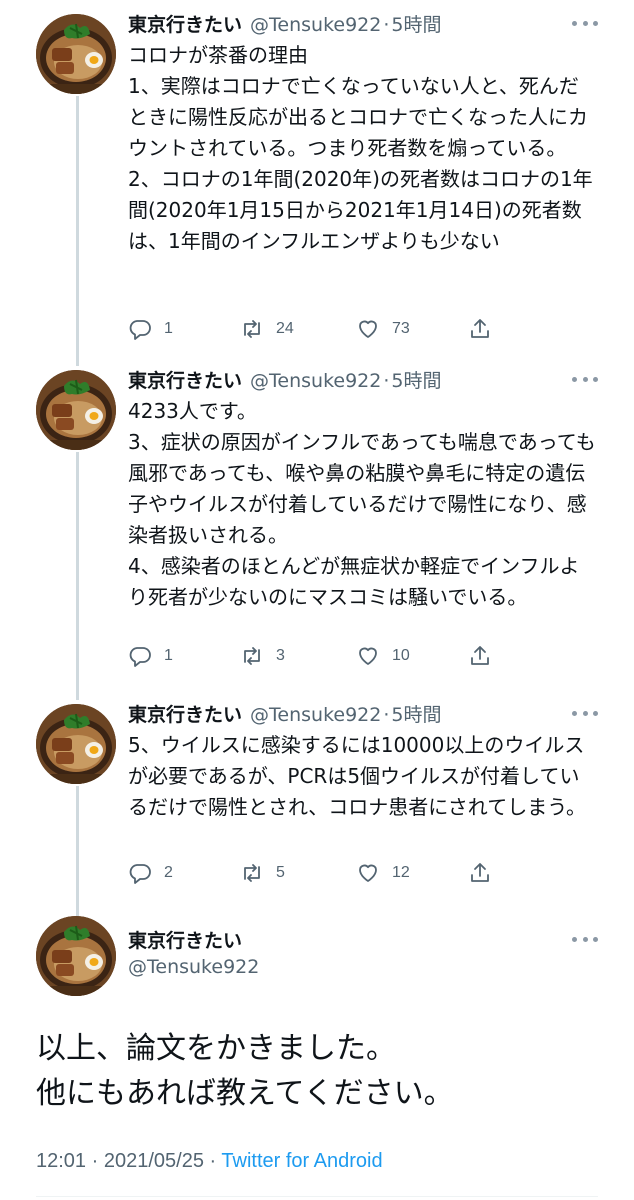  What do you see at coordinates (267, 329) in the screenshot?
I see `retweet-button: 24` at bounding box center [267, 329].